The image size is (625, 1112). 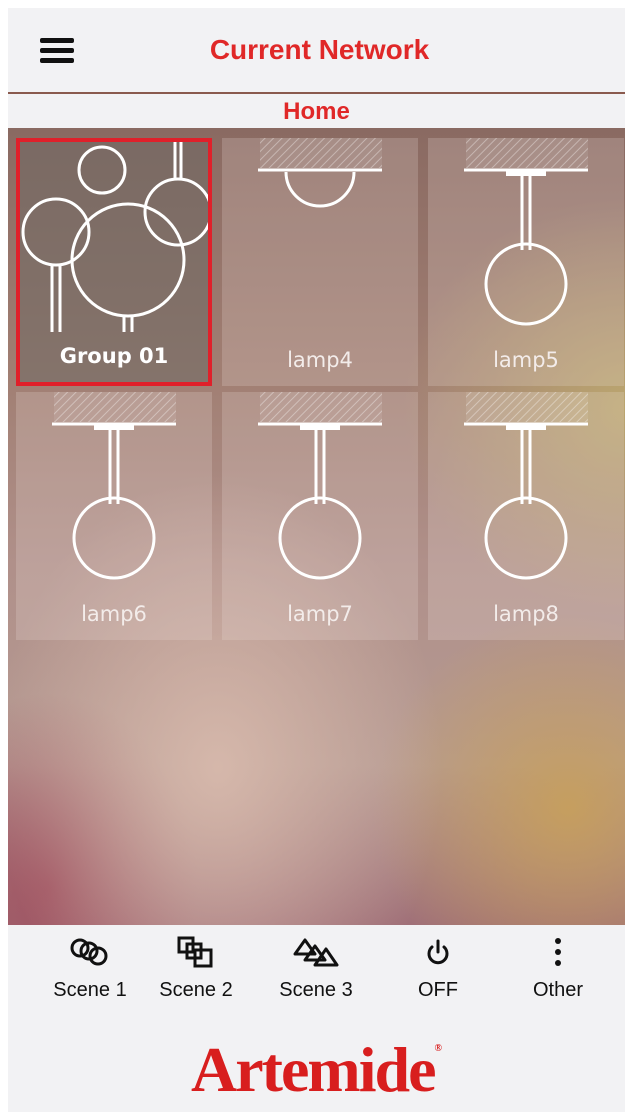 I want to click on scene3-button: Scene 3, so click(x=316, y=967).